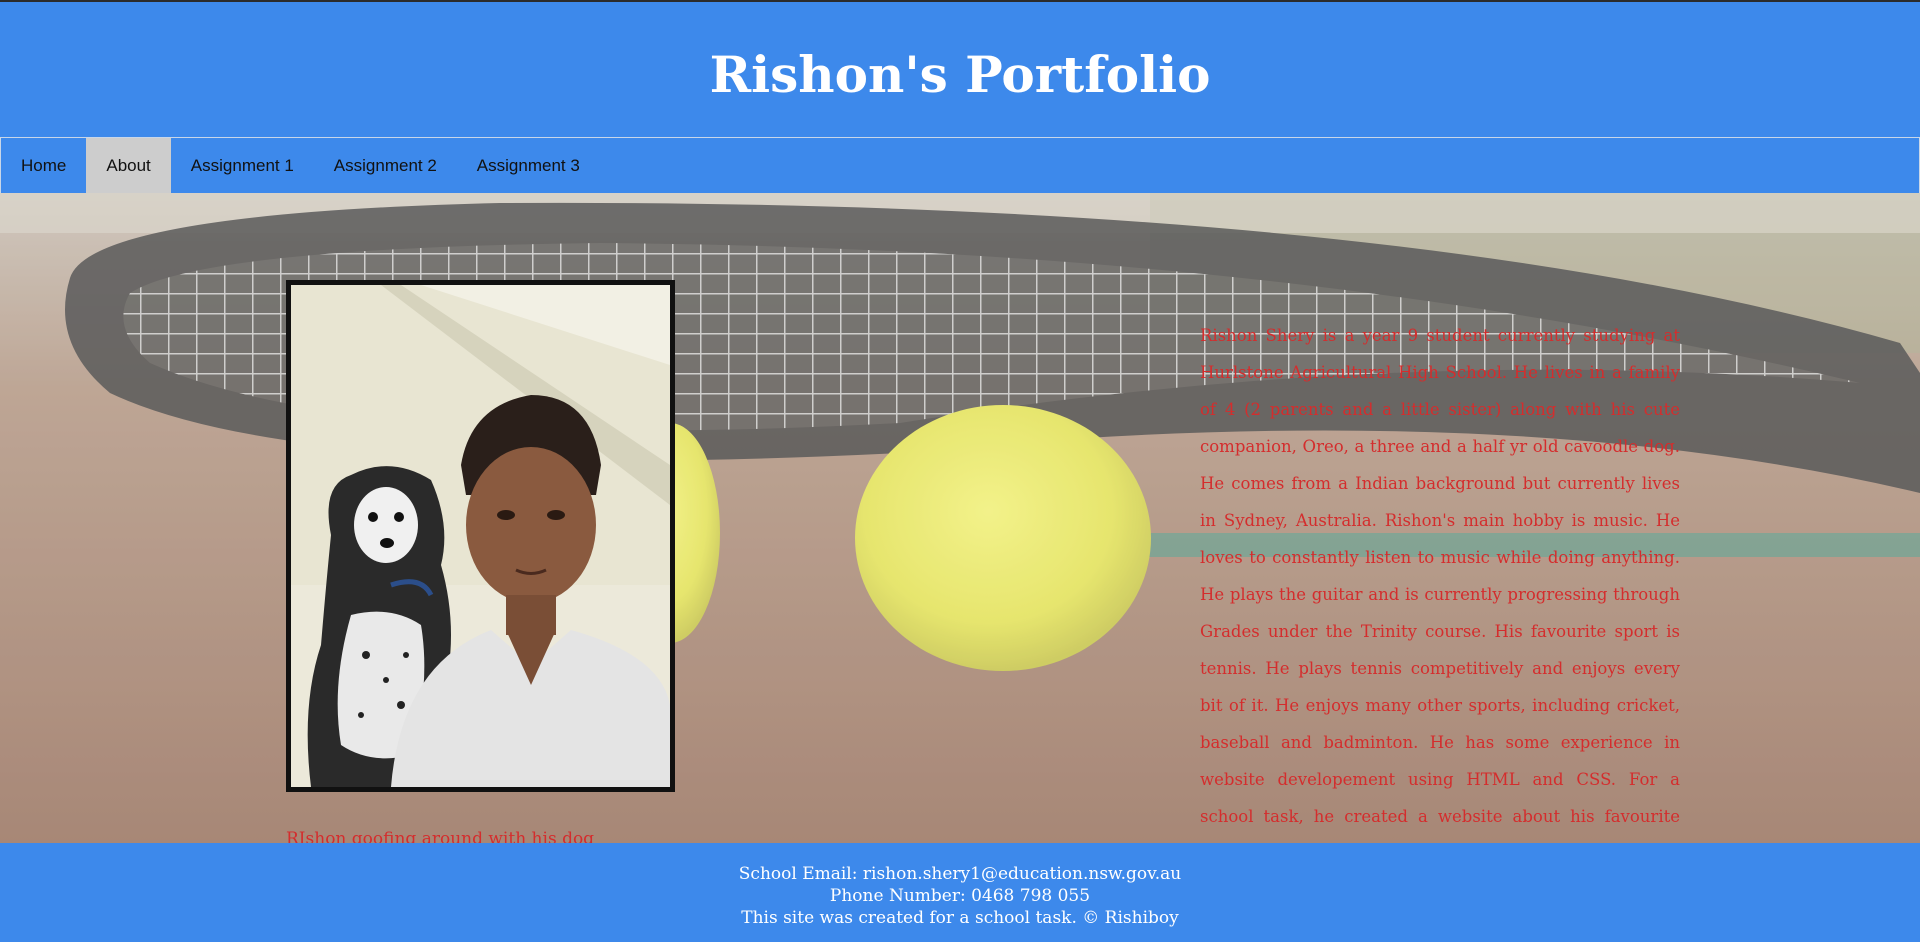  I want to click on footer-phone: Phone Number: 0468 798 055, so click(960, 896).